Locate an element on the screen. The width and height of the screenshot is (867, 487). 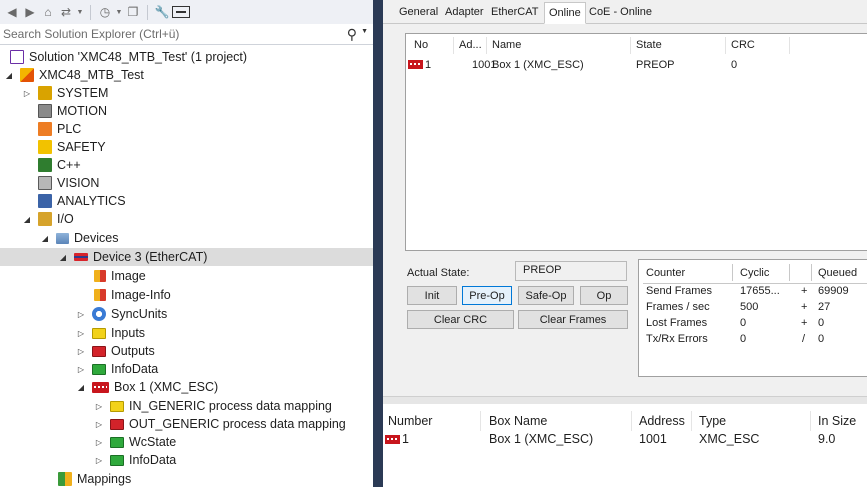
op-button: Op is located at coordinates (604, 295).